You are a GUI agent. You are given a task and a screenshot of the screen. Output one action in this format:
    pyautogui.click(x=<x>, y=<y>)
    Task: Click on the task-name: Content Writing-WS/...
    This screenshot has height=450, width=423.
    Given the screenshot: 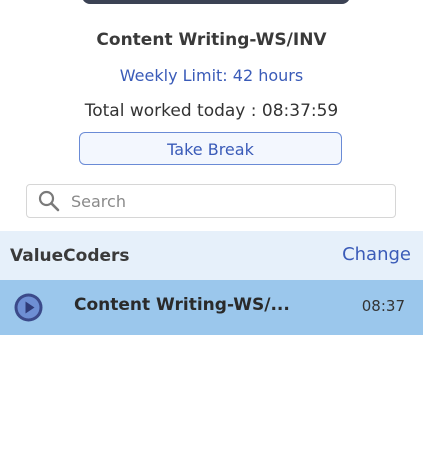 What is the action you would take?
    pyautogui.click(x=182, y=305)
    